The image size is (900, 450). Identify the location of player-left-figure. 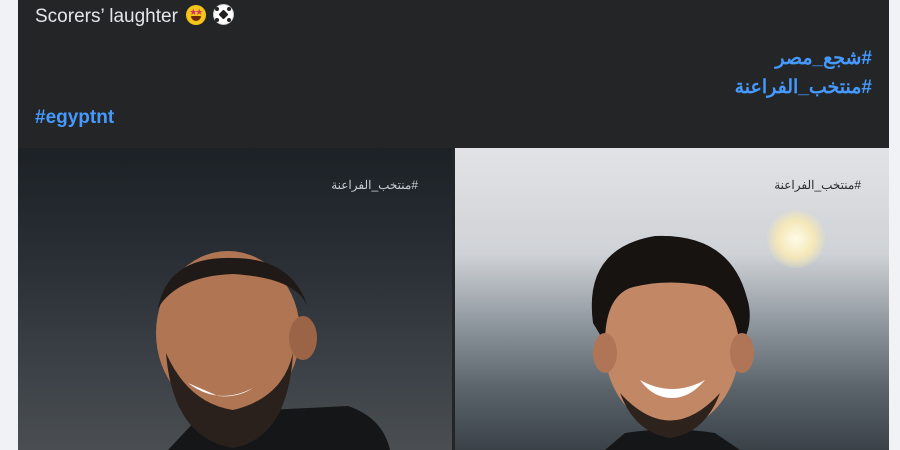
(273, 350).